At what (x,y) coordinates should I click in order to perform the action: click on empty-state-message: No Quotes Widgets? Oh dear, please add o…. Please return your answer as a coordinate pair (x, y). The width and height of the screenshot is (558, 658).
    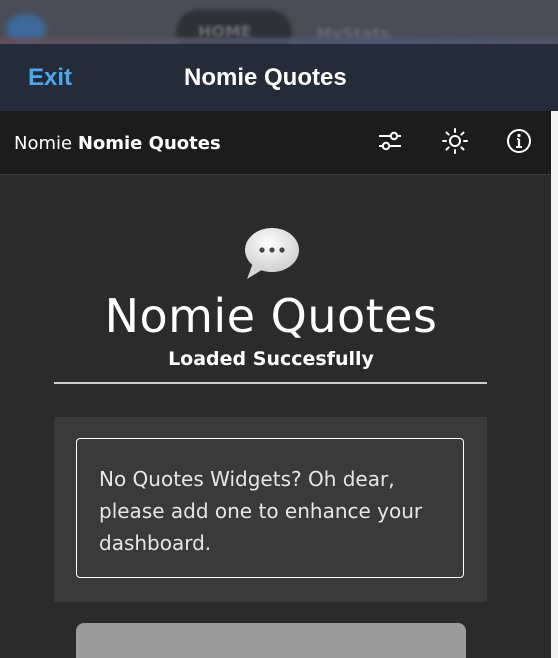
    Looking at the image, I should click on (270, 508).